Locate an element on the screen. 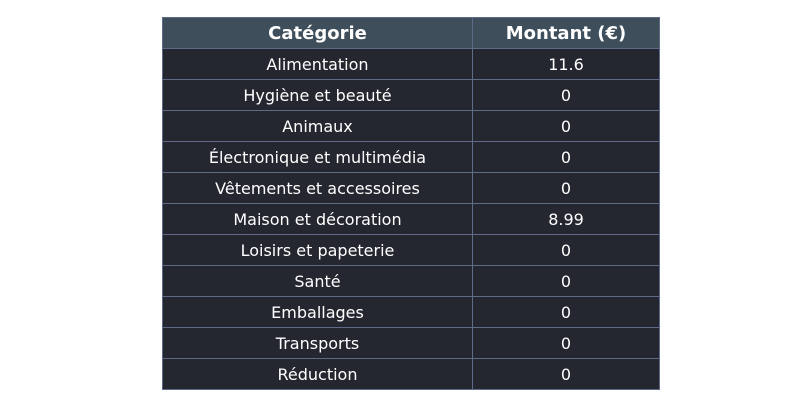 Image resolution: width=800 pixels, height=400 pixels. table-row: Électronique et multimédia 0 is located at coordinates (411, 157).